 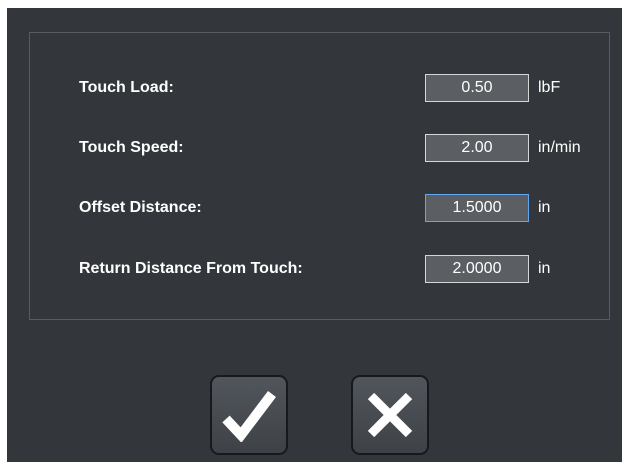 I want to click on touch-speed-unit: in/min, so click(x=559, y=147).